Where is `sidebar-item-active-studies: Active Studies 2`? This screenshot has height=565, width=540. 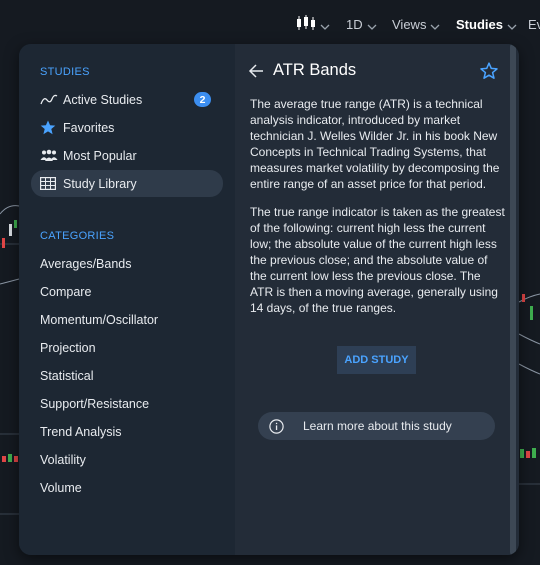 sidebar-item-active-studies: Active Studies 2 is located at coordinates (127, 99).